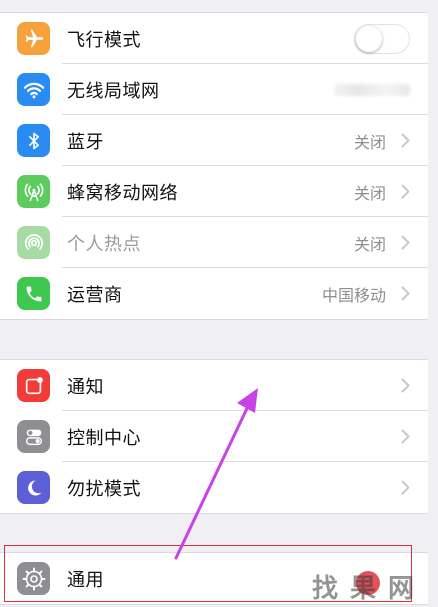 Image resolution: width=438 pixels, height=607 pixels. Describe the element at coordinates (368, 589) in the screenshot. I see `watermark-text: 找果网` at that location.